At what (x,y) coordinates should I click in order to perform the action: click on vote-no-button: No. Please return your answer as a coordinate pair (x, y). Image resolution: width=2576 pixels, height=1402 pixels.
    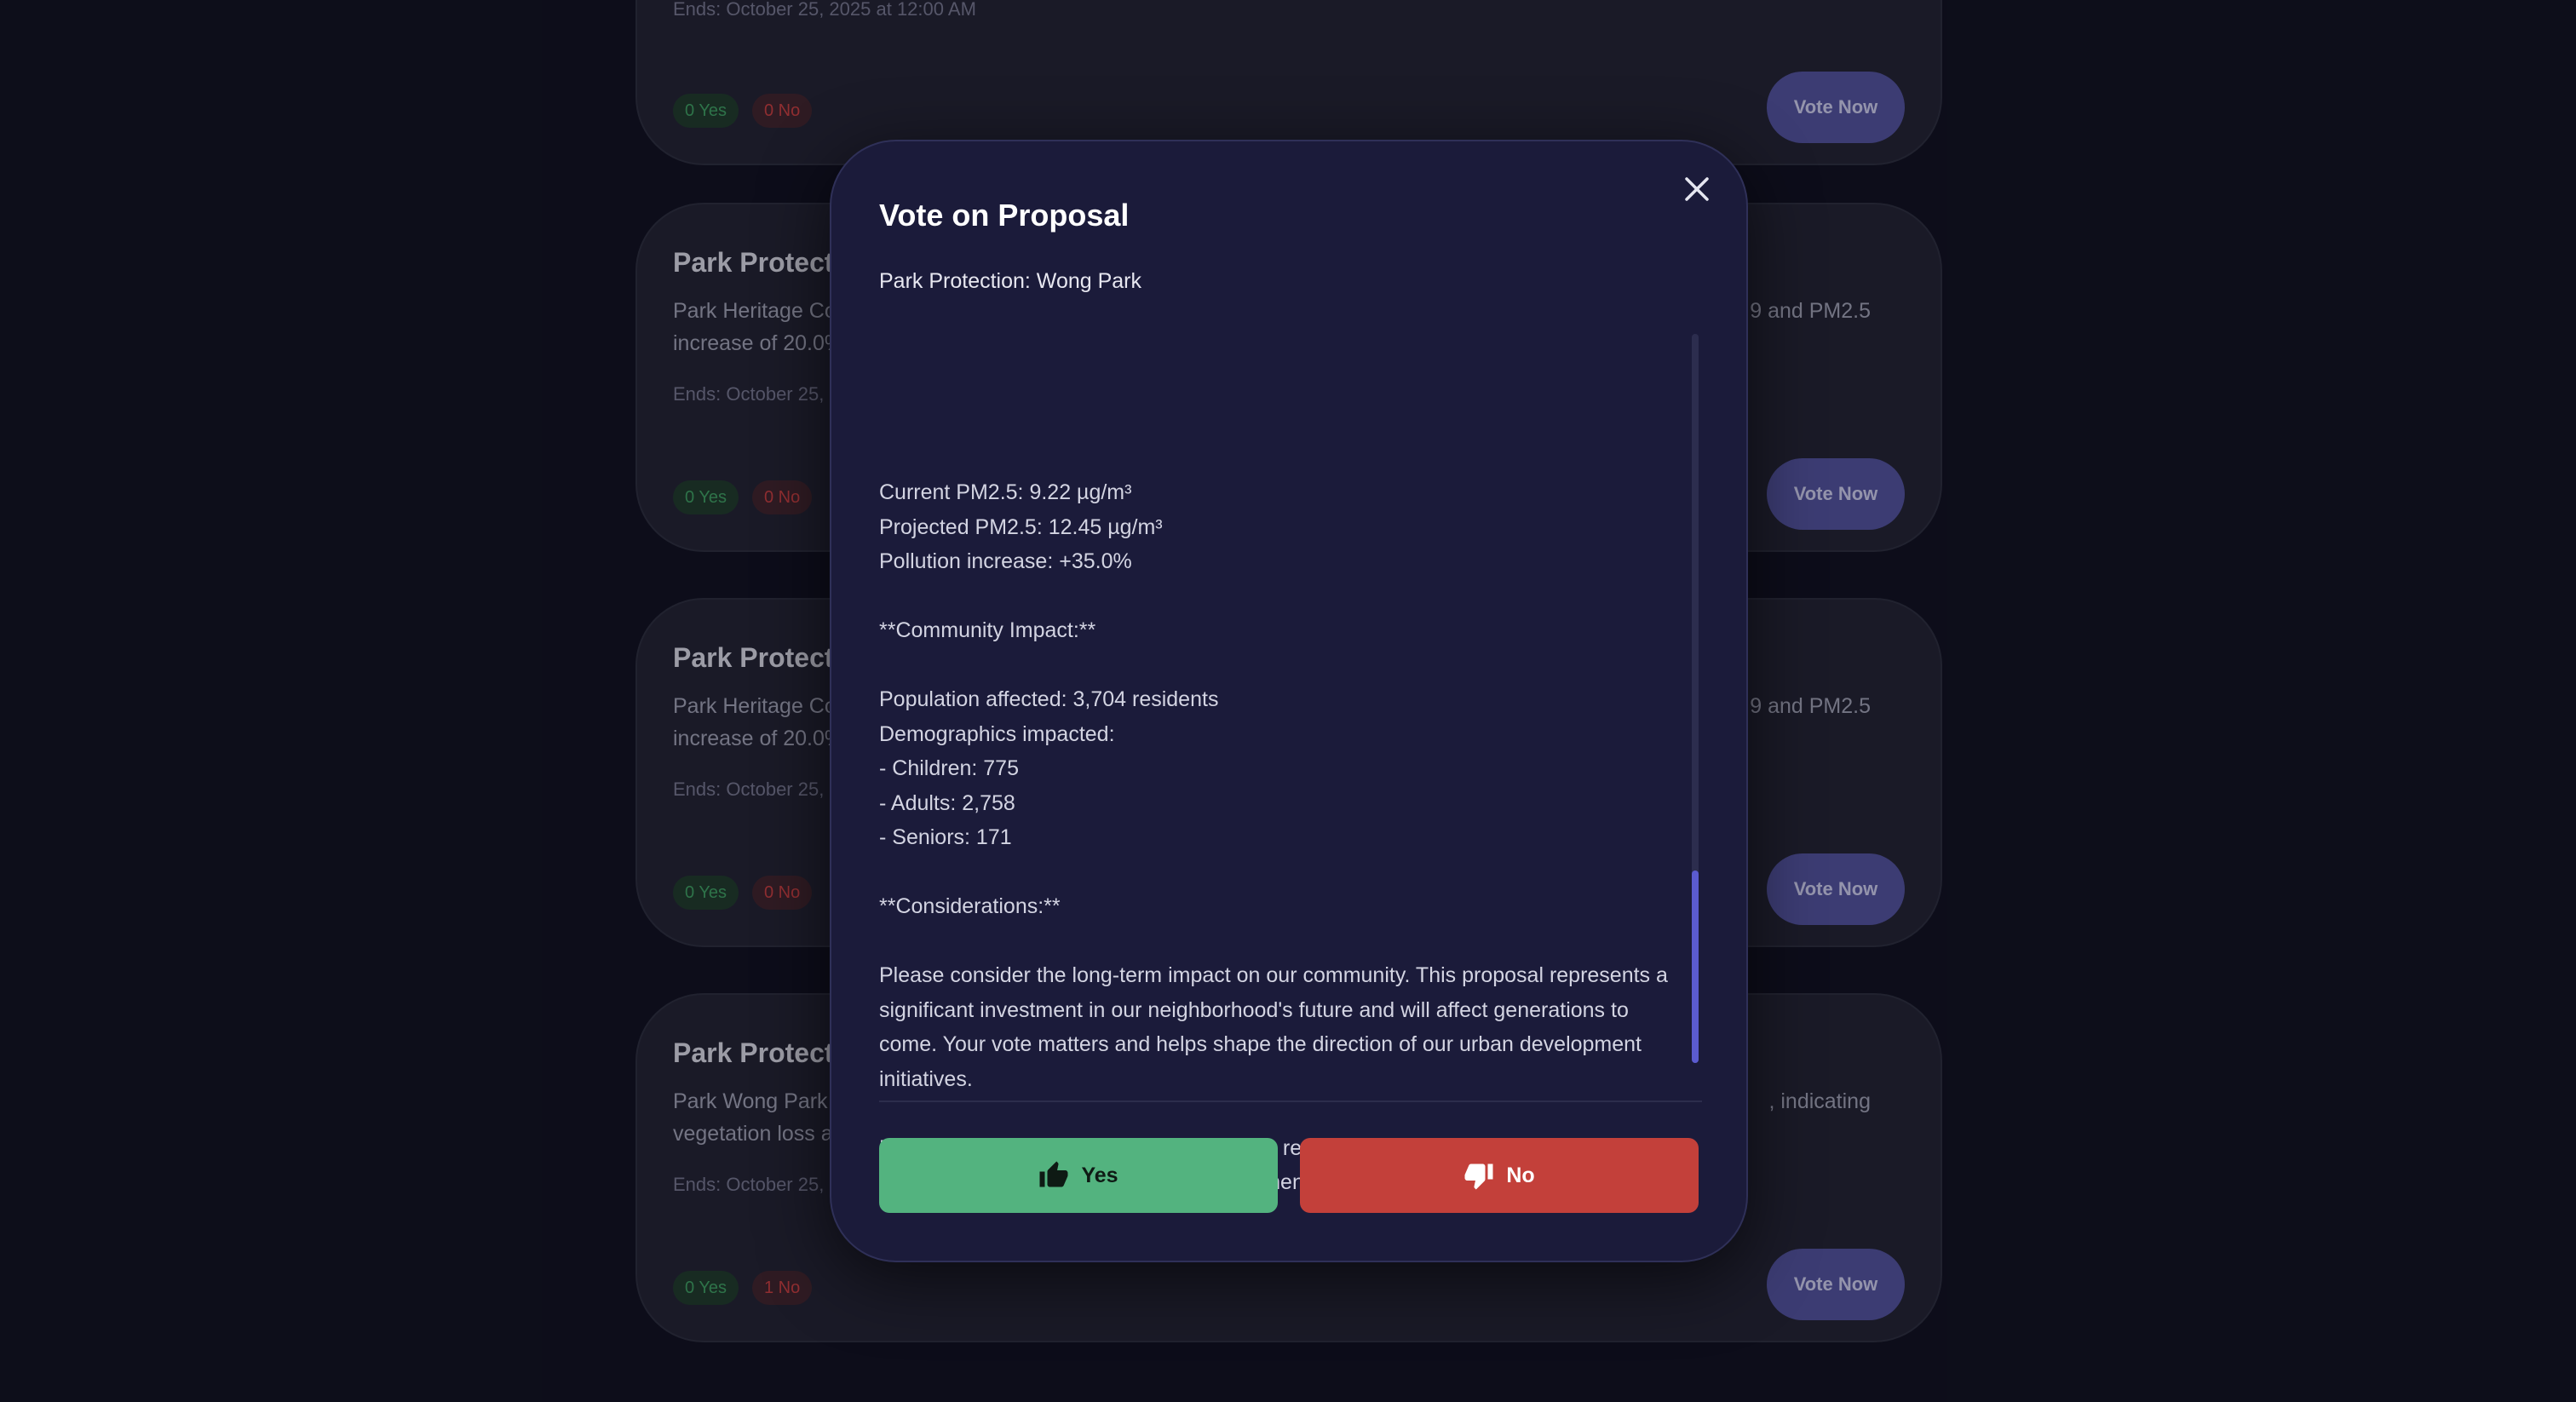
    Looking at the image, I should click on (1499, 1175).